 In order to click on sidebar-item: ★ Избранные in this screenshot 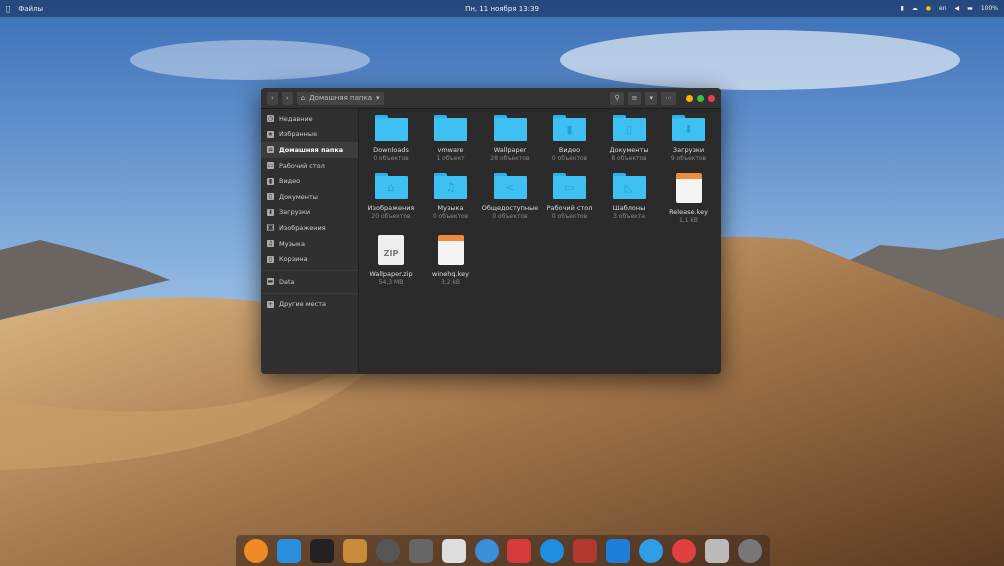, I will do `click(309, 135)`.